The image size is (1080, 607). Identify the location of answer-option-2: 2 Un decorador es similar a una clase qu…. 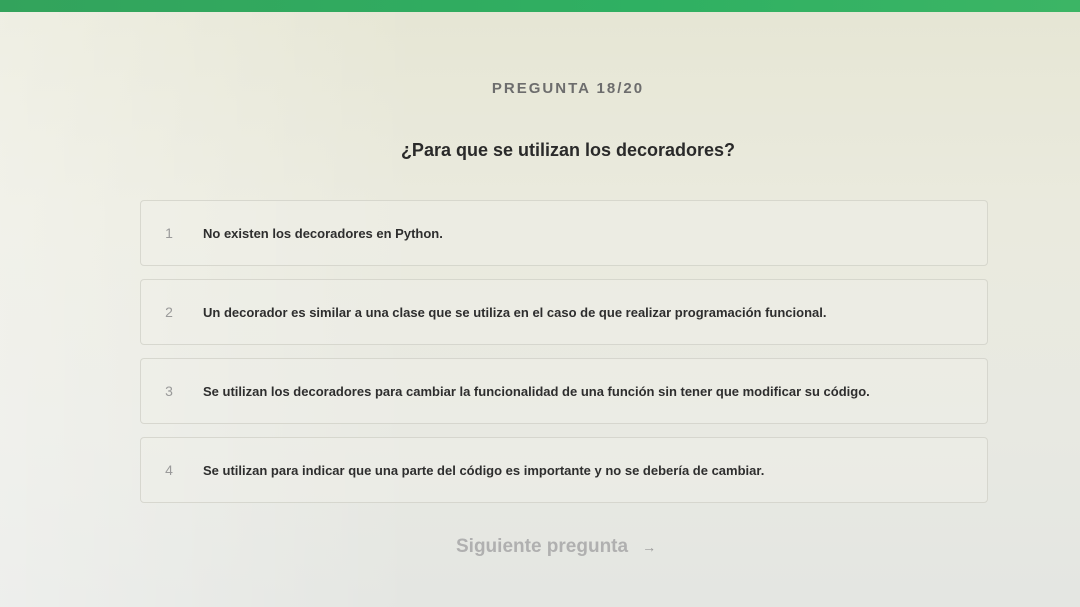
(564, 312).